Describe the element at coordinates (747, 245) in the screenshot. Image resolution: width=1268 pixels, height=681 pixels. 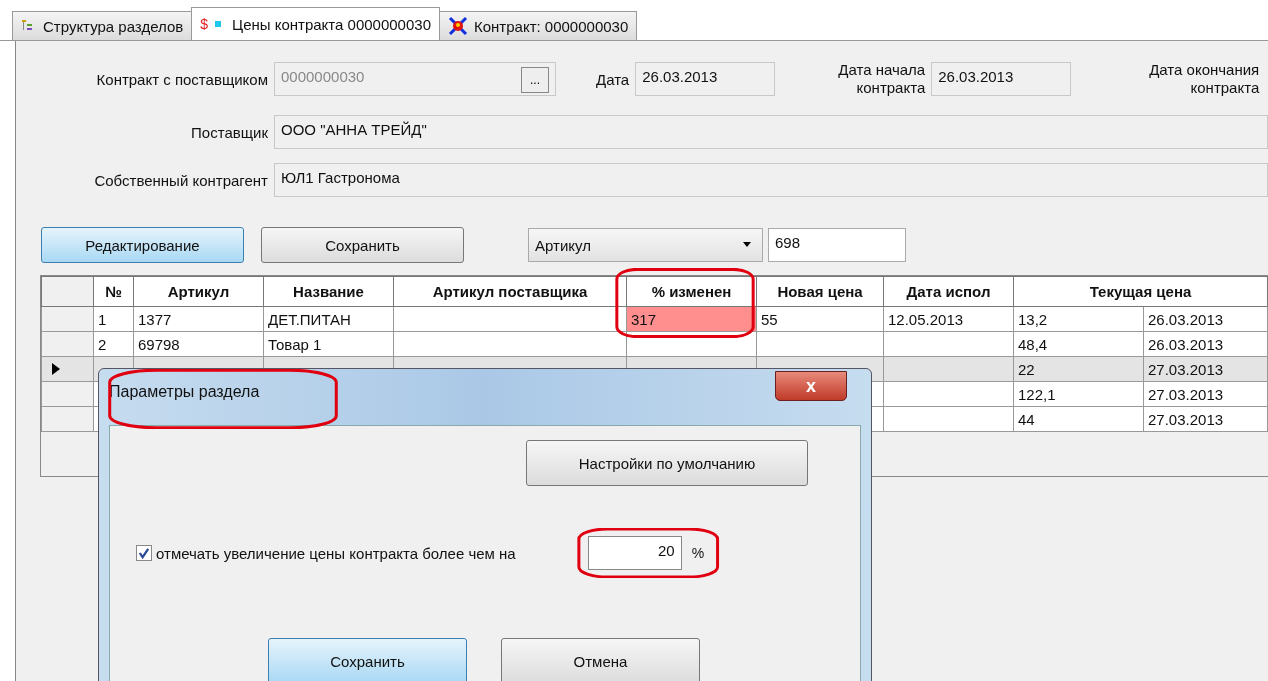
I see `caret-icon` at that location.